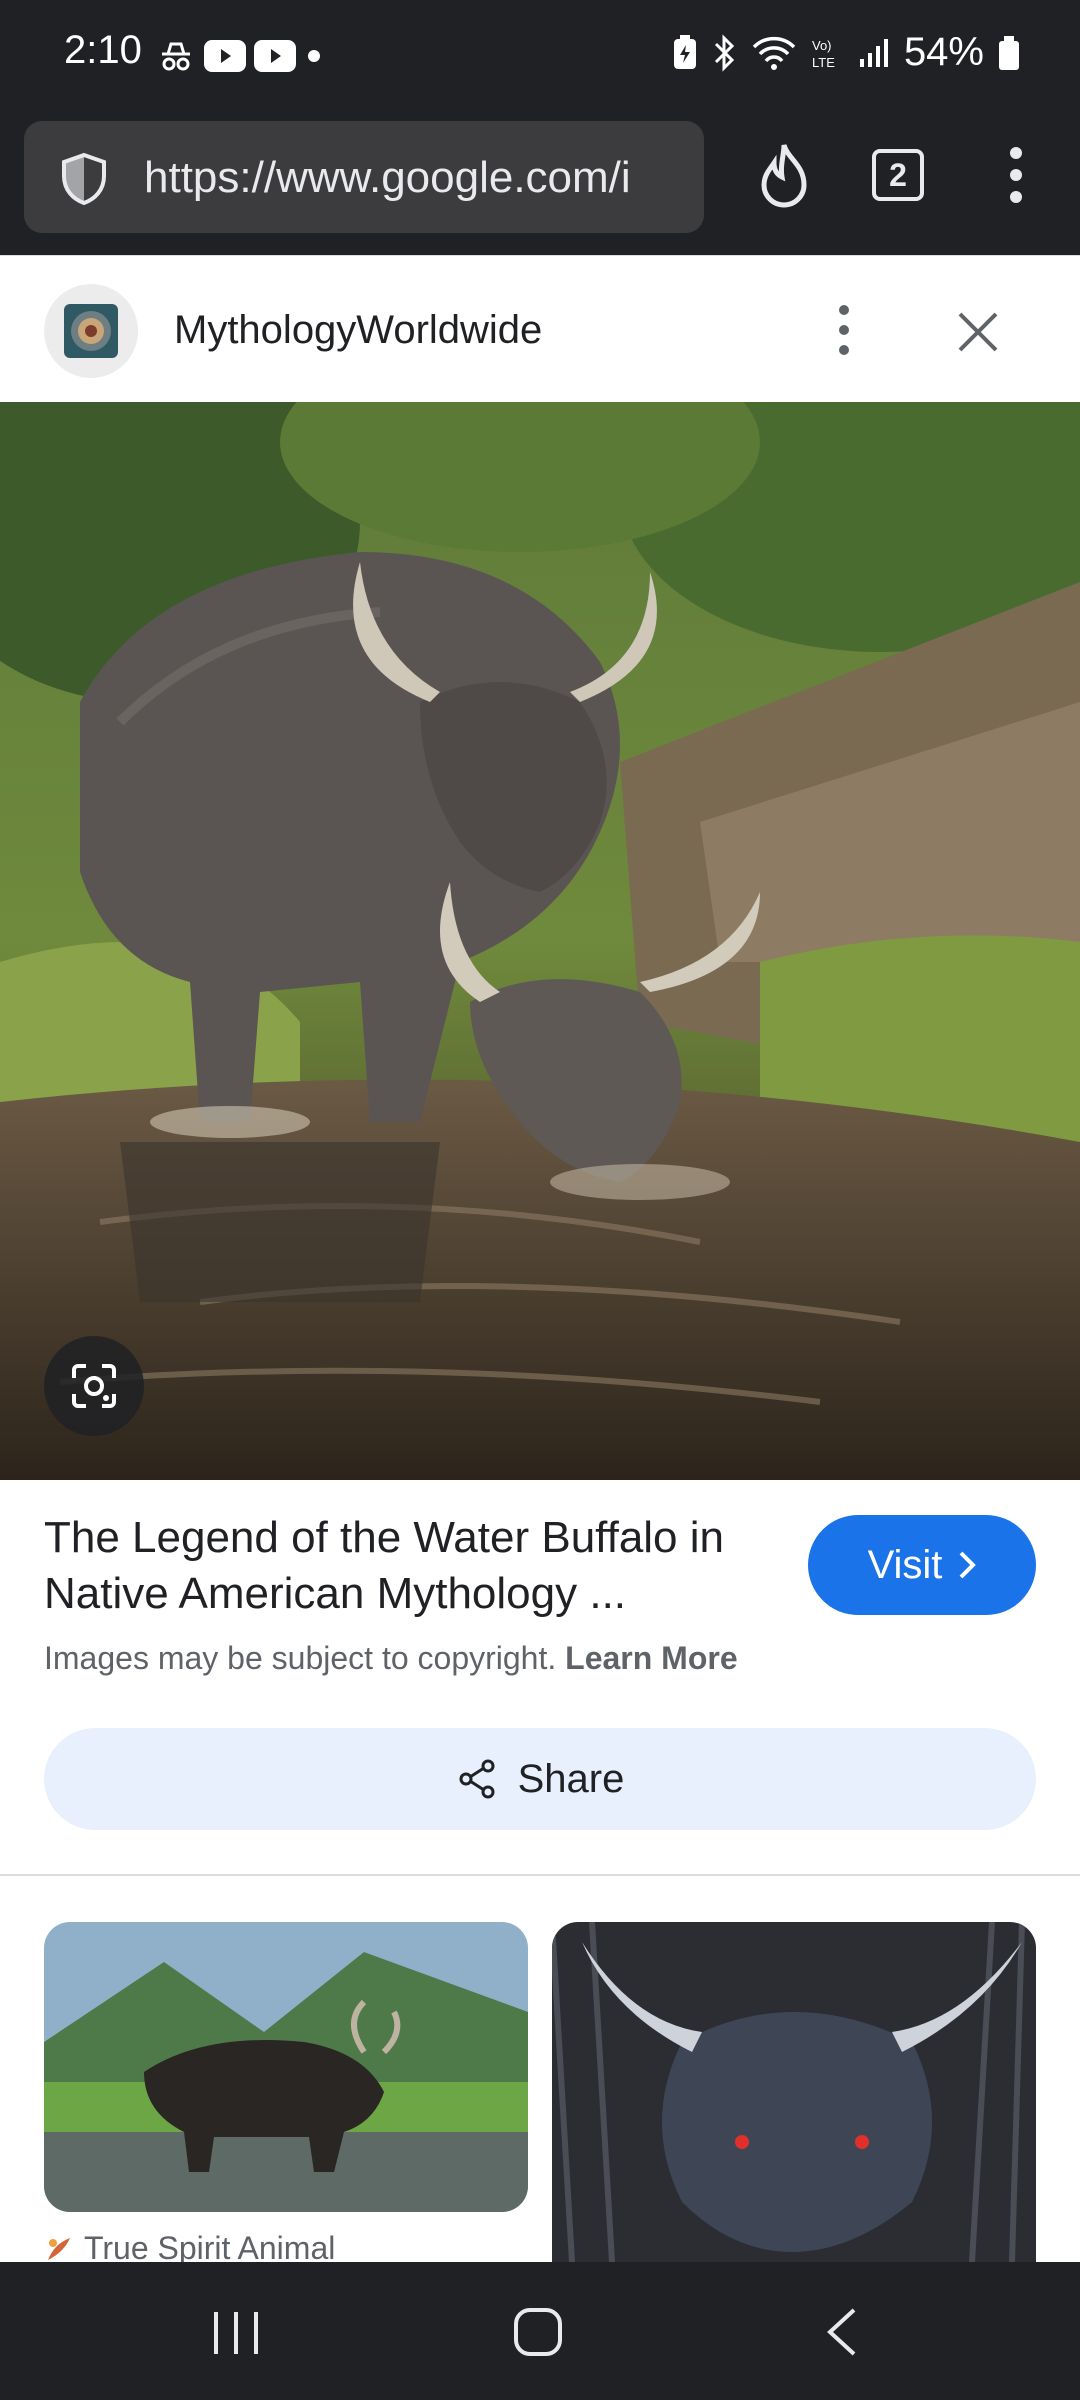 The height and width of the screenshot is (2400, 1080). What do you see at coordinates (176, 56) in the screenshot?
I see `incognito-icon` at bounding box center [176, 56].